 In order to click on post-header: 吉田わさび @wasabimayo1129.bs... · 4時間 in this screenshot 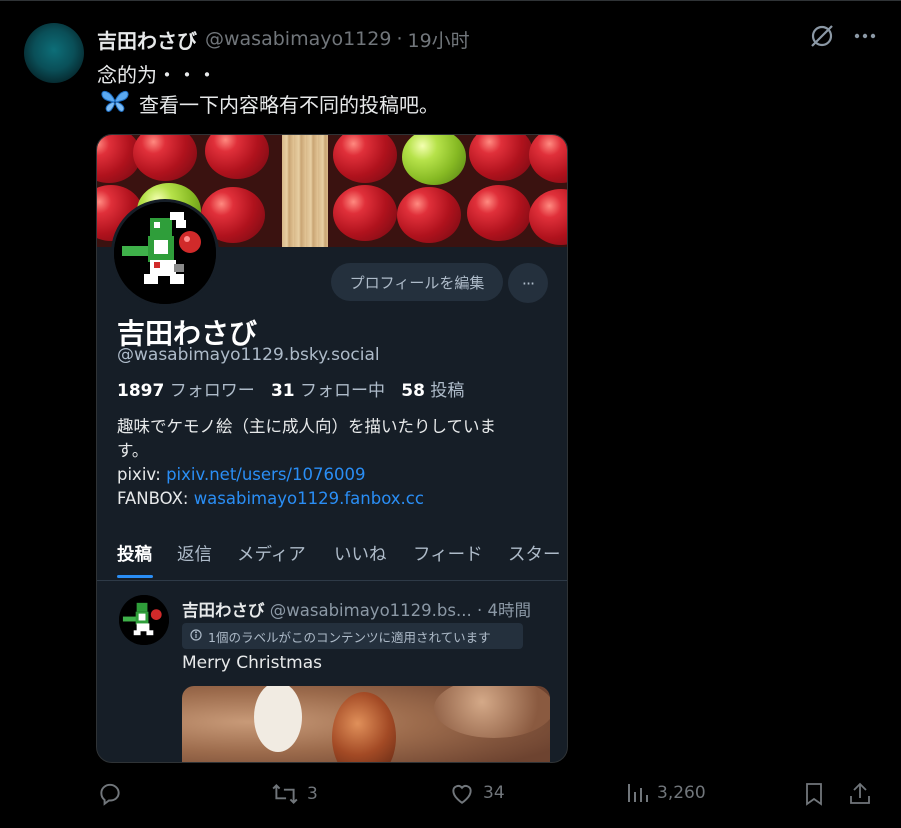, I will do `click(356, 609)`.